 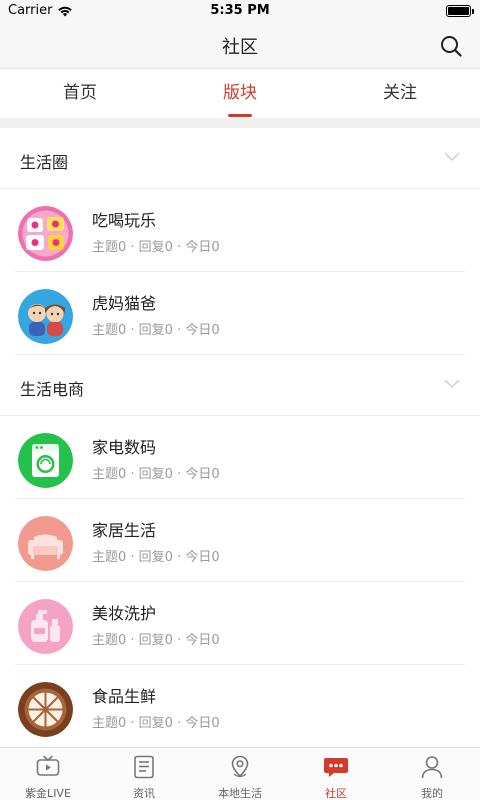 I want to click on forum-name: 美妆洗护, so click(x=124, y=613).